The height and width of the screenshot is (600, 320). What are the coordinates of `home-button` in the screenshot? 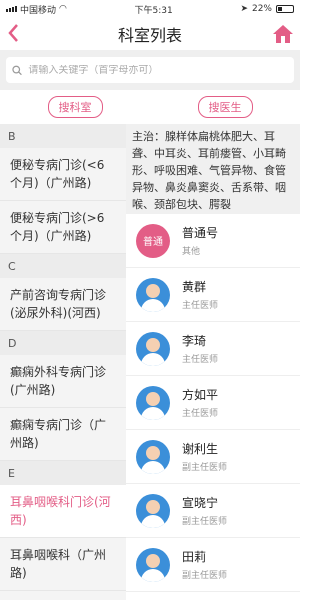 It's located at (283, 34).